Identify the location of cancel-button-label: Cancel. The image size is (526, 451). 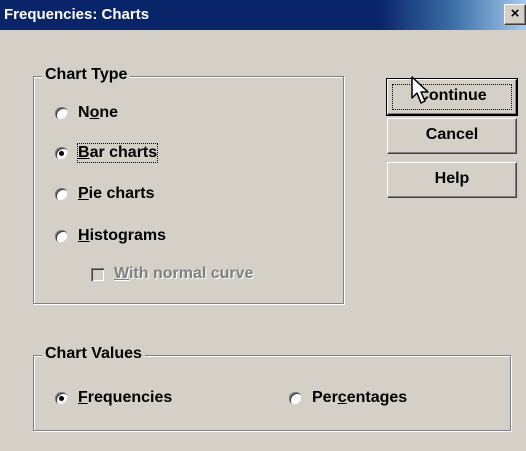
(452, 134).